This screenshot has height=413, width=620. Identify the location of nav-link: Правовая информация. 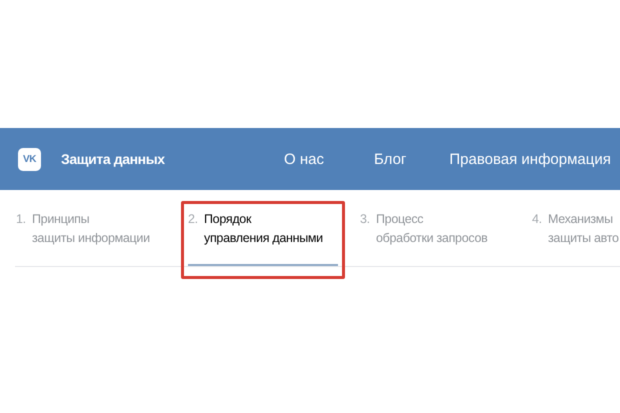
(530, 159).